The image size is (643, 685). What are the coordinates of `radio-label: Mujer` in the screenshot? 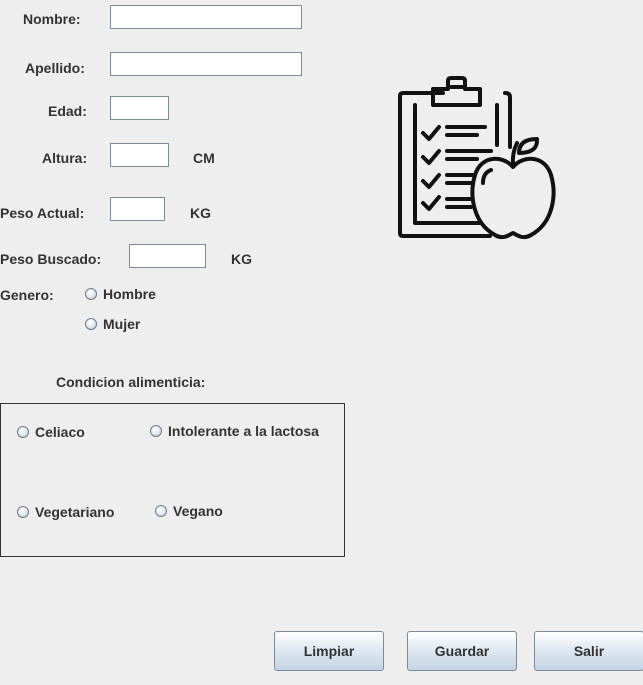 It's located at (122, 324).